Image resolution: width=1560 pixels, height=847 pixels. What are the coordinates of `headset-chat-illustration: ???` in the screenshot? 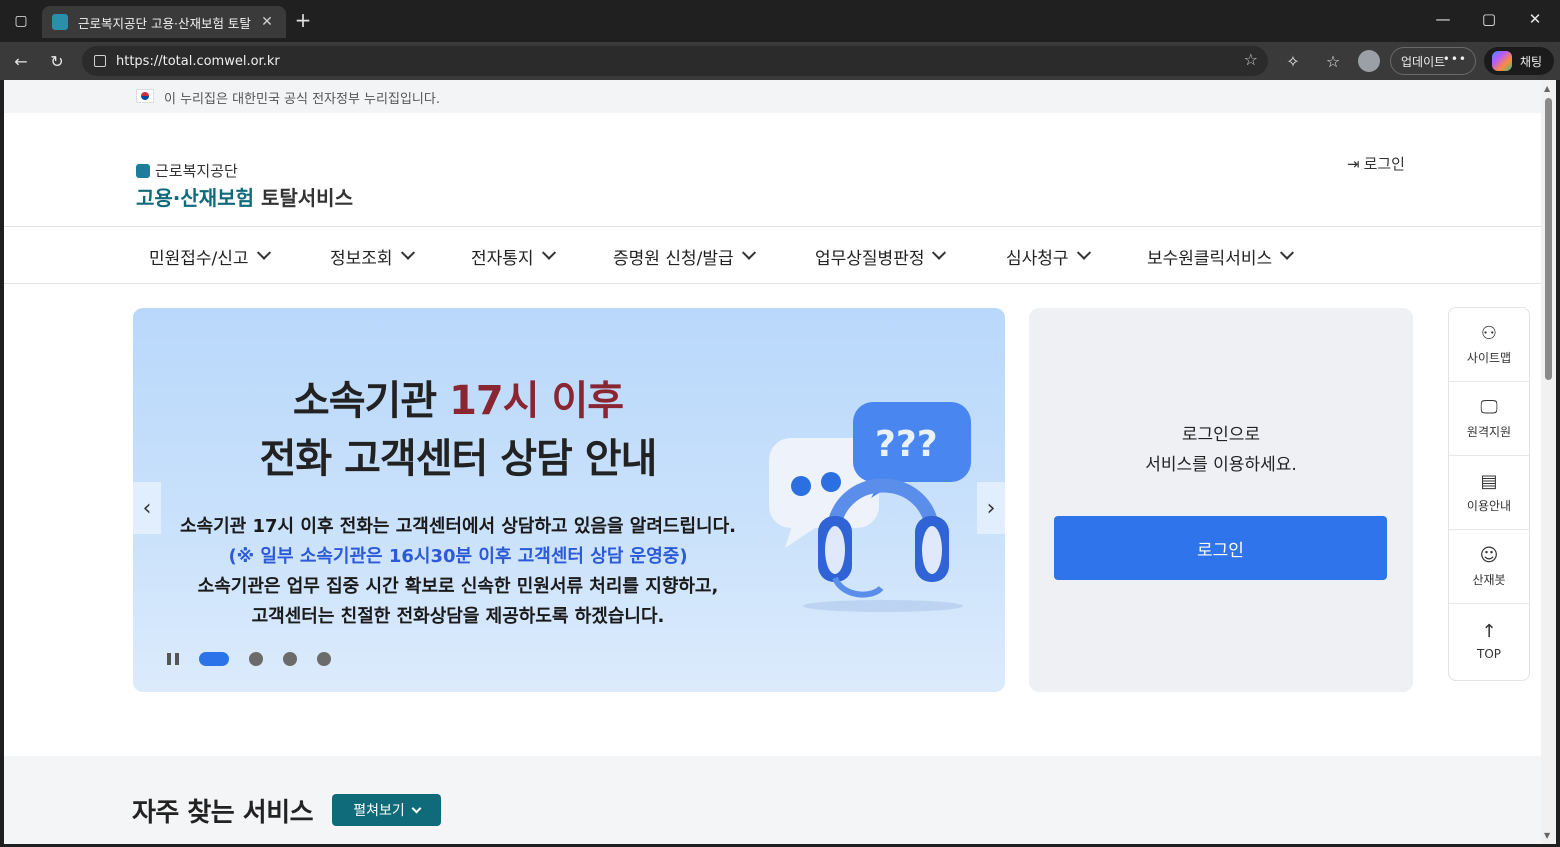 It's located at (870, 507).